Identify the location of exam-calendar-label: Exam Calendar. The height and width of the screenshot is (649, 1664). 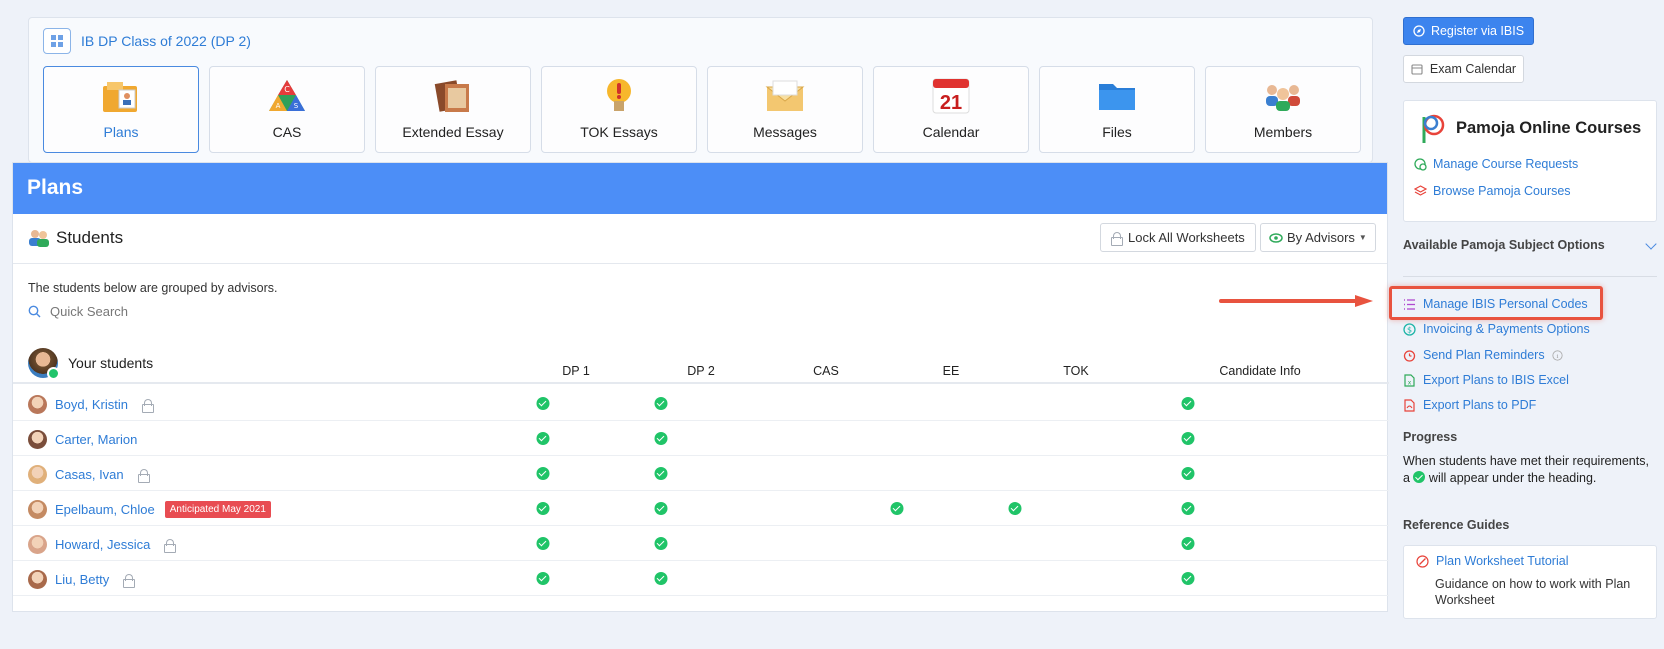
(1473, 69).